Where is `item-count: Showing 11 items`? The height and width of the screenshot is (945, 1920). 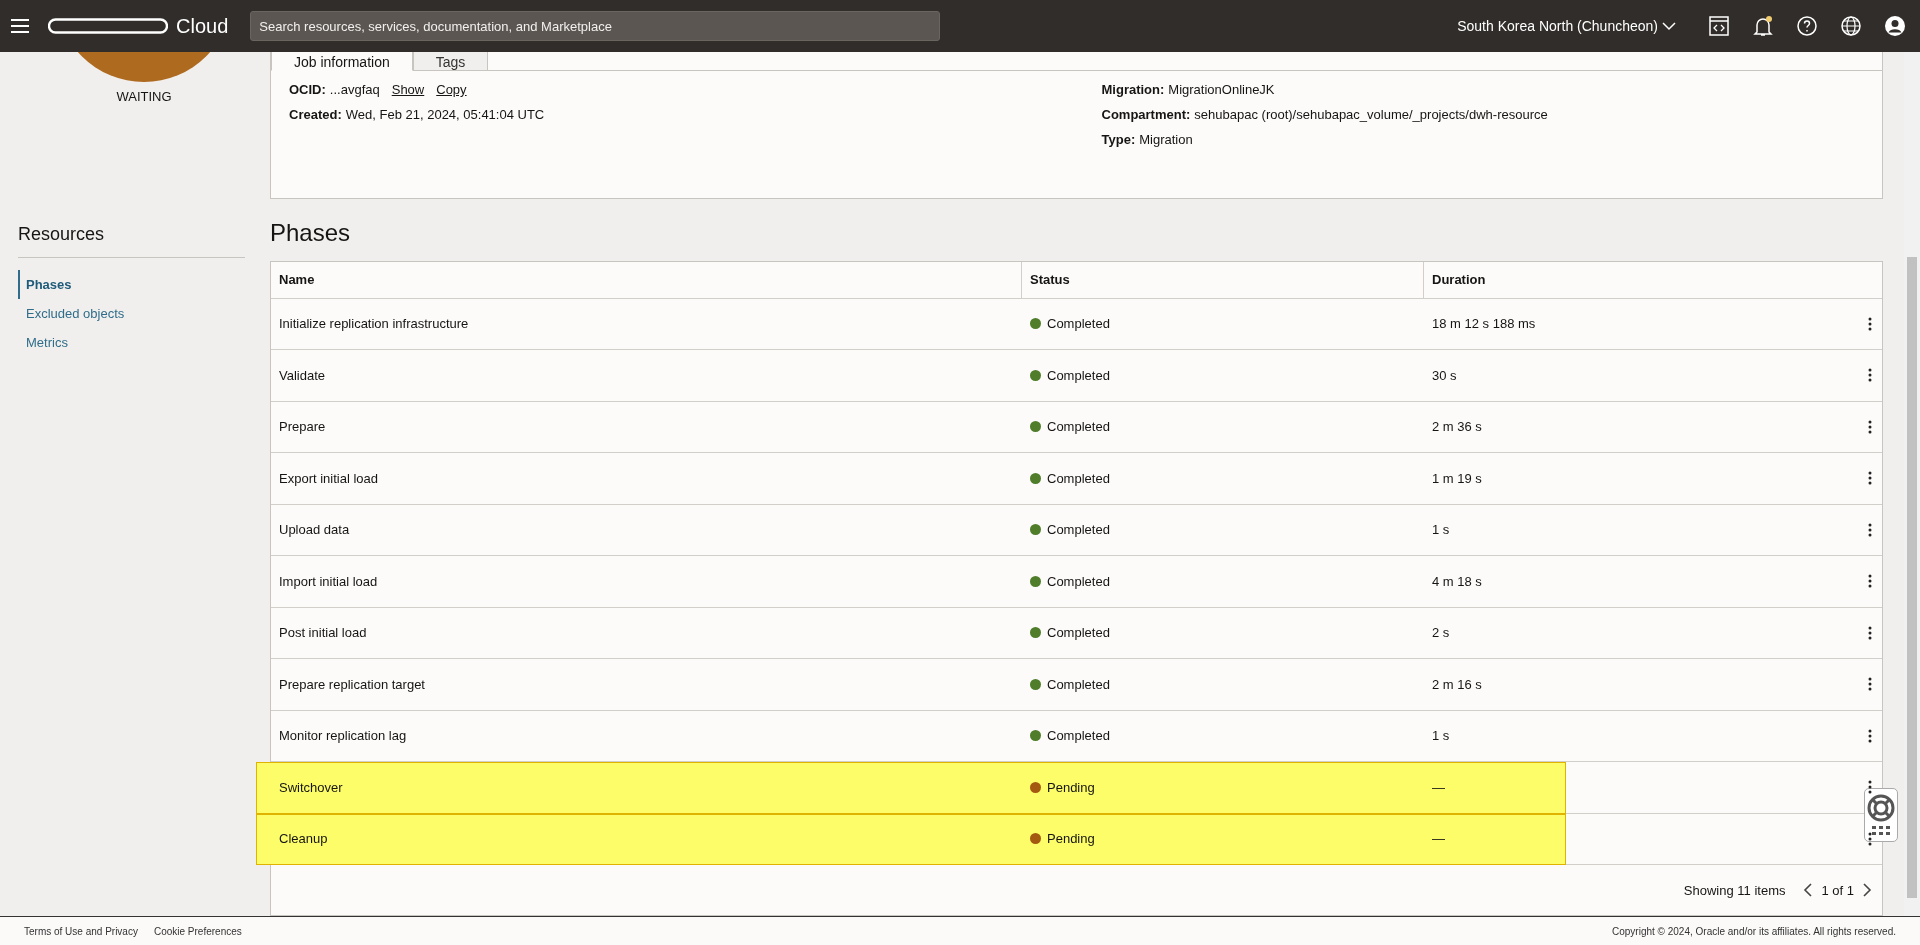
item-count: Showing 11 items is located at coordinates (1734, 890).